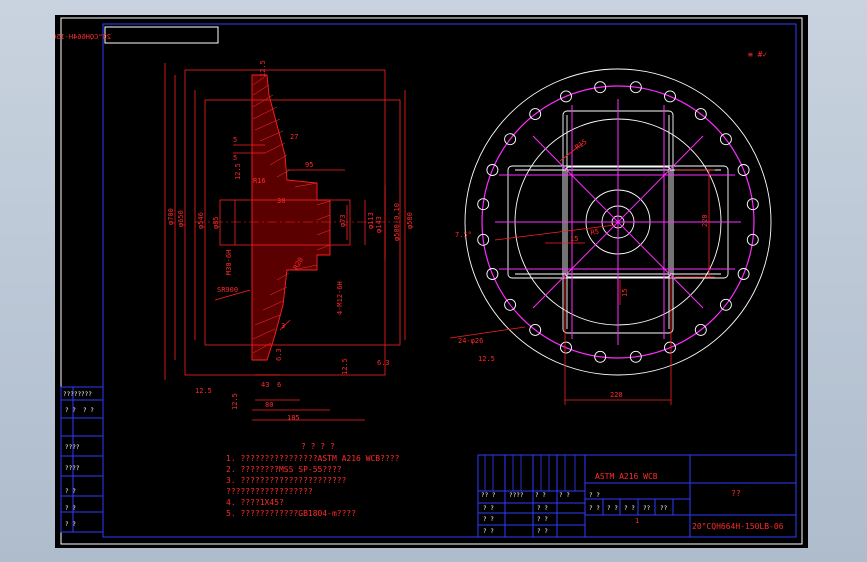 The image size is (867, 562). What do you see at coordinates (410, 220) in the screenshot?
I see `svg-text: φ580` at bounding box center [410, 220].